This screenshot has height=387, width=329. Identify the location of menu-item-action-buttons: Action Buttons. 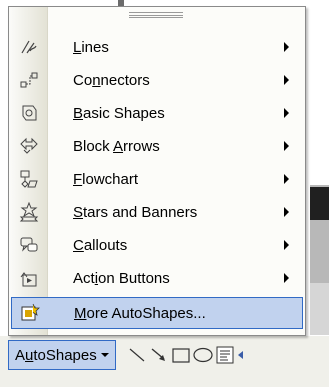
(157, 278).